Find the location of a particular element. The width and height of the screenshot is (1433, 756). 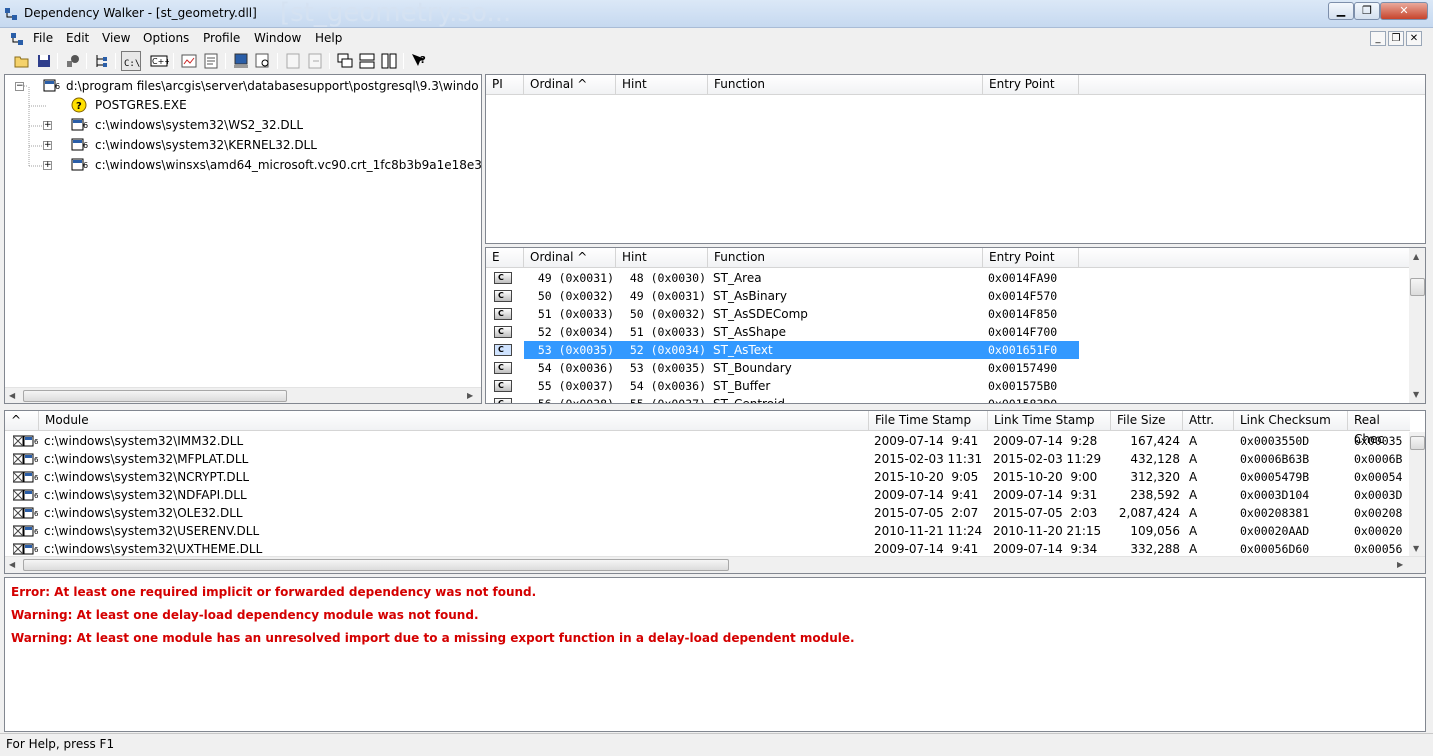

tile-horizontal-icon is located at coordinates (367, 61).